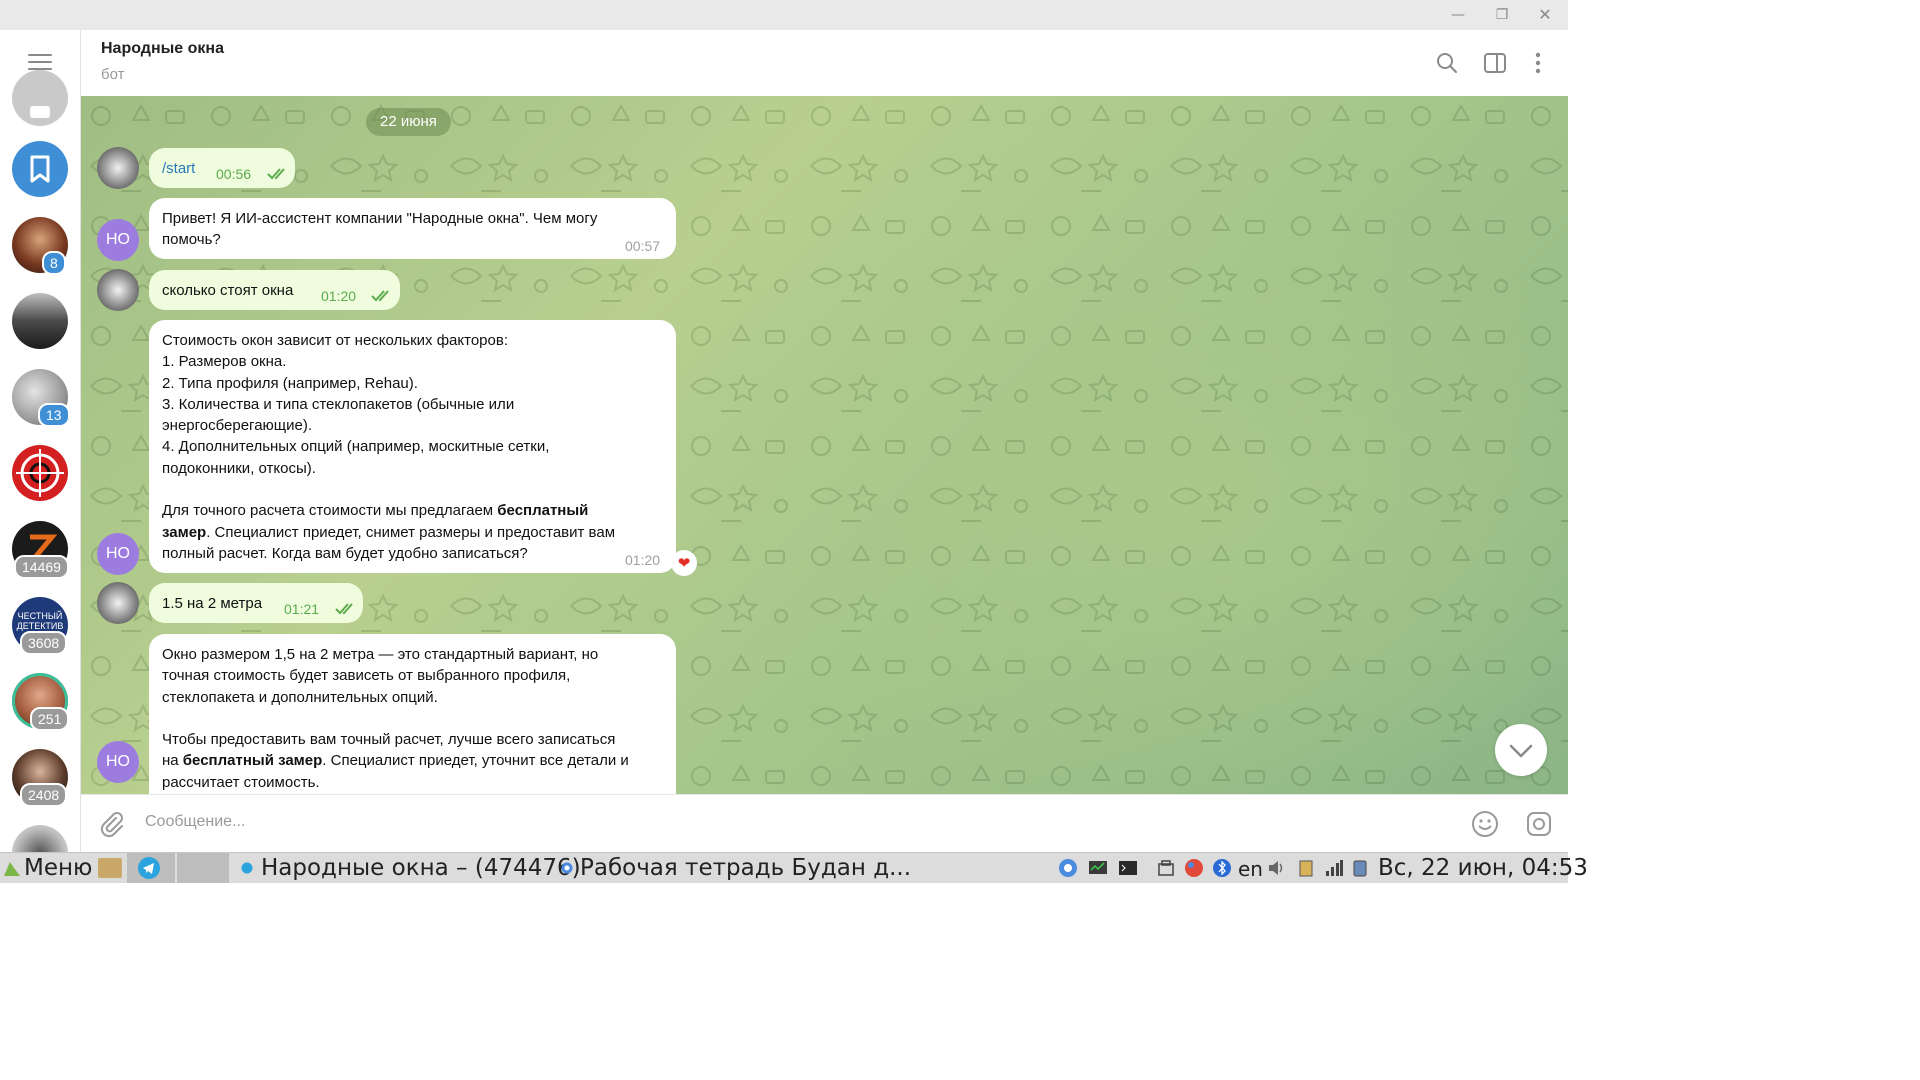 This screenshot has height=1080, width=1920. What do you see at coordinates (408, 122) in the screenshot?
I see `date-separator: 22 июня` at bounding box center [408, 122].